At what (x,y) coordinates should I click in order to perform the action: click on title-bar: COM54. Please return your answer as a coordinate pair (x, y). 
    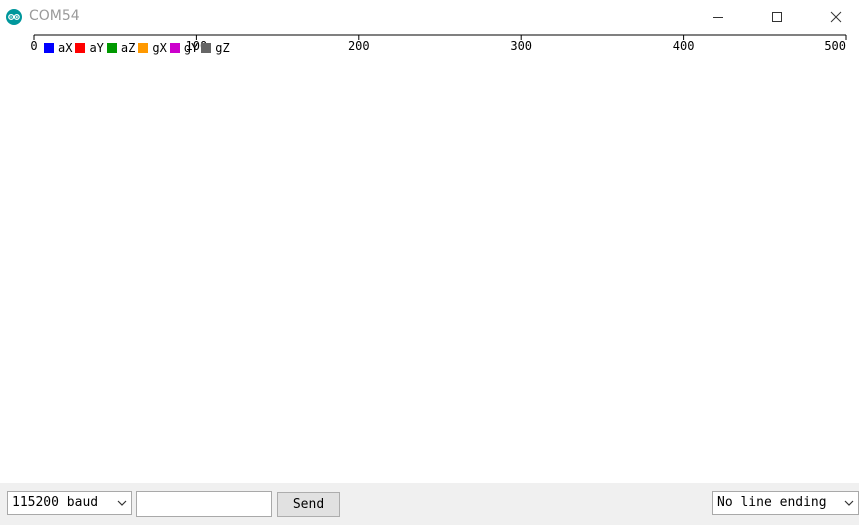
    Looking at the image, I should click on (429, 16).